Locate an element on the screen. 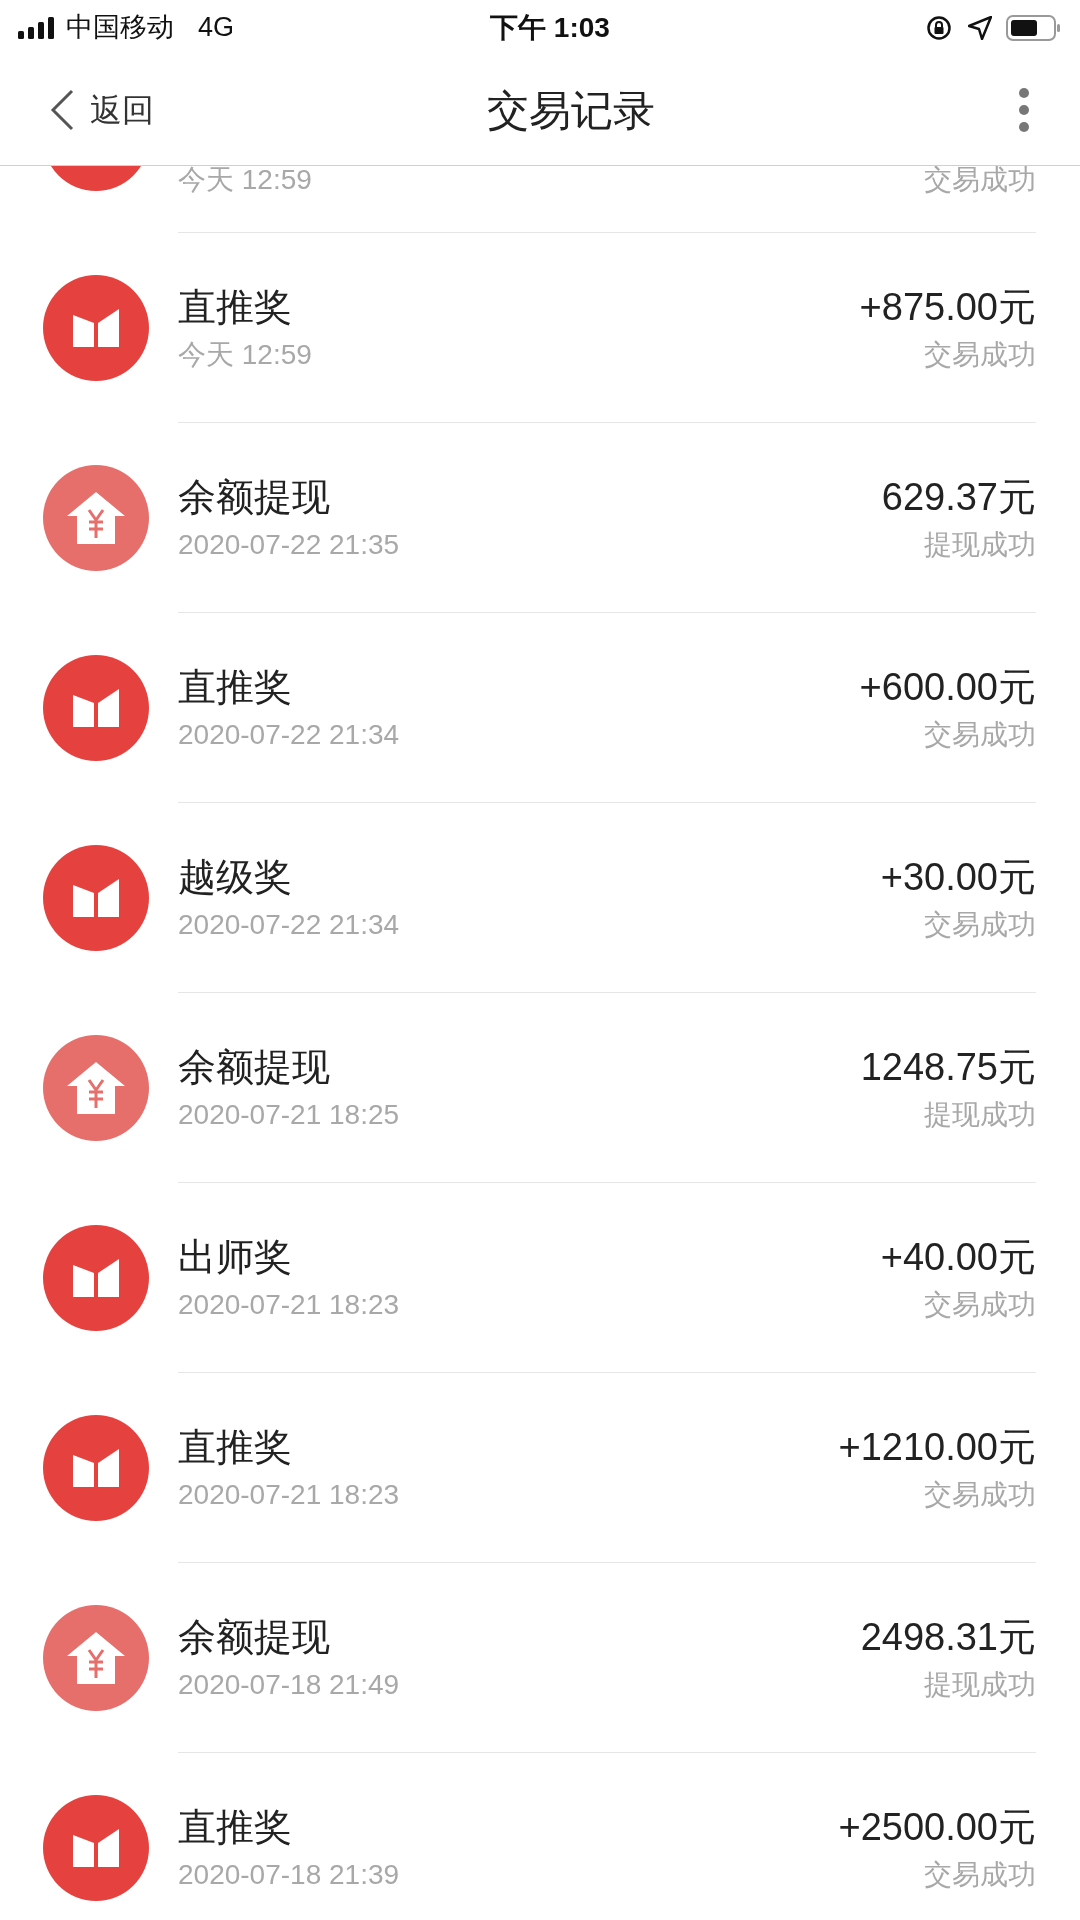 The width and height of the screenshot is (1080, 1920). back-button: 返回 is located at coordinates (102, 110).